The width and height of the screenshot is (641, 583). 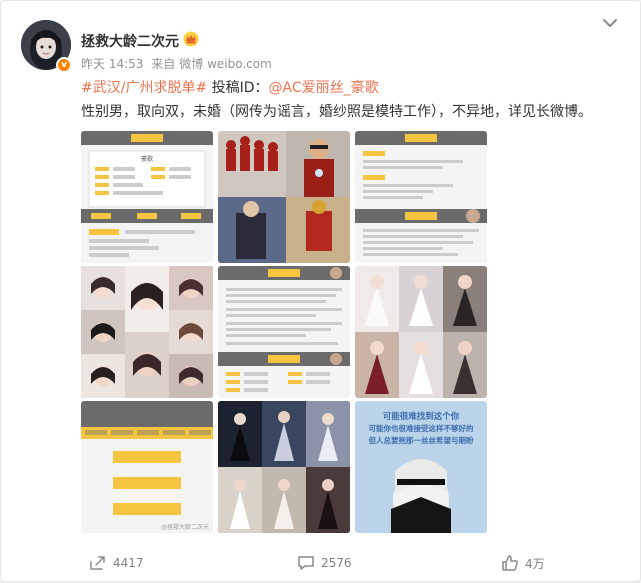 I want to click on share-count: 4417, so click(x=128, y=563).